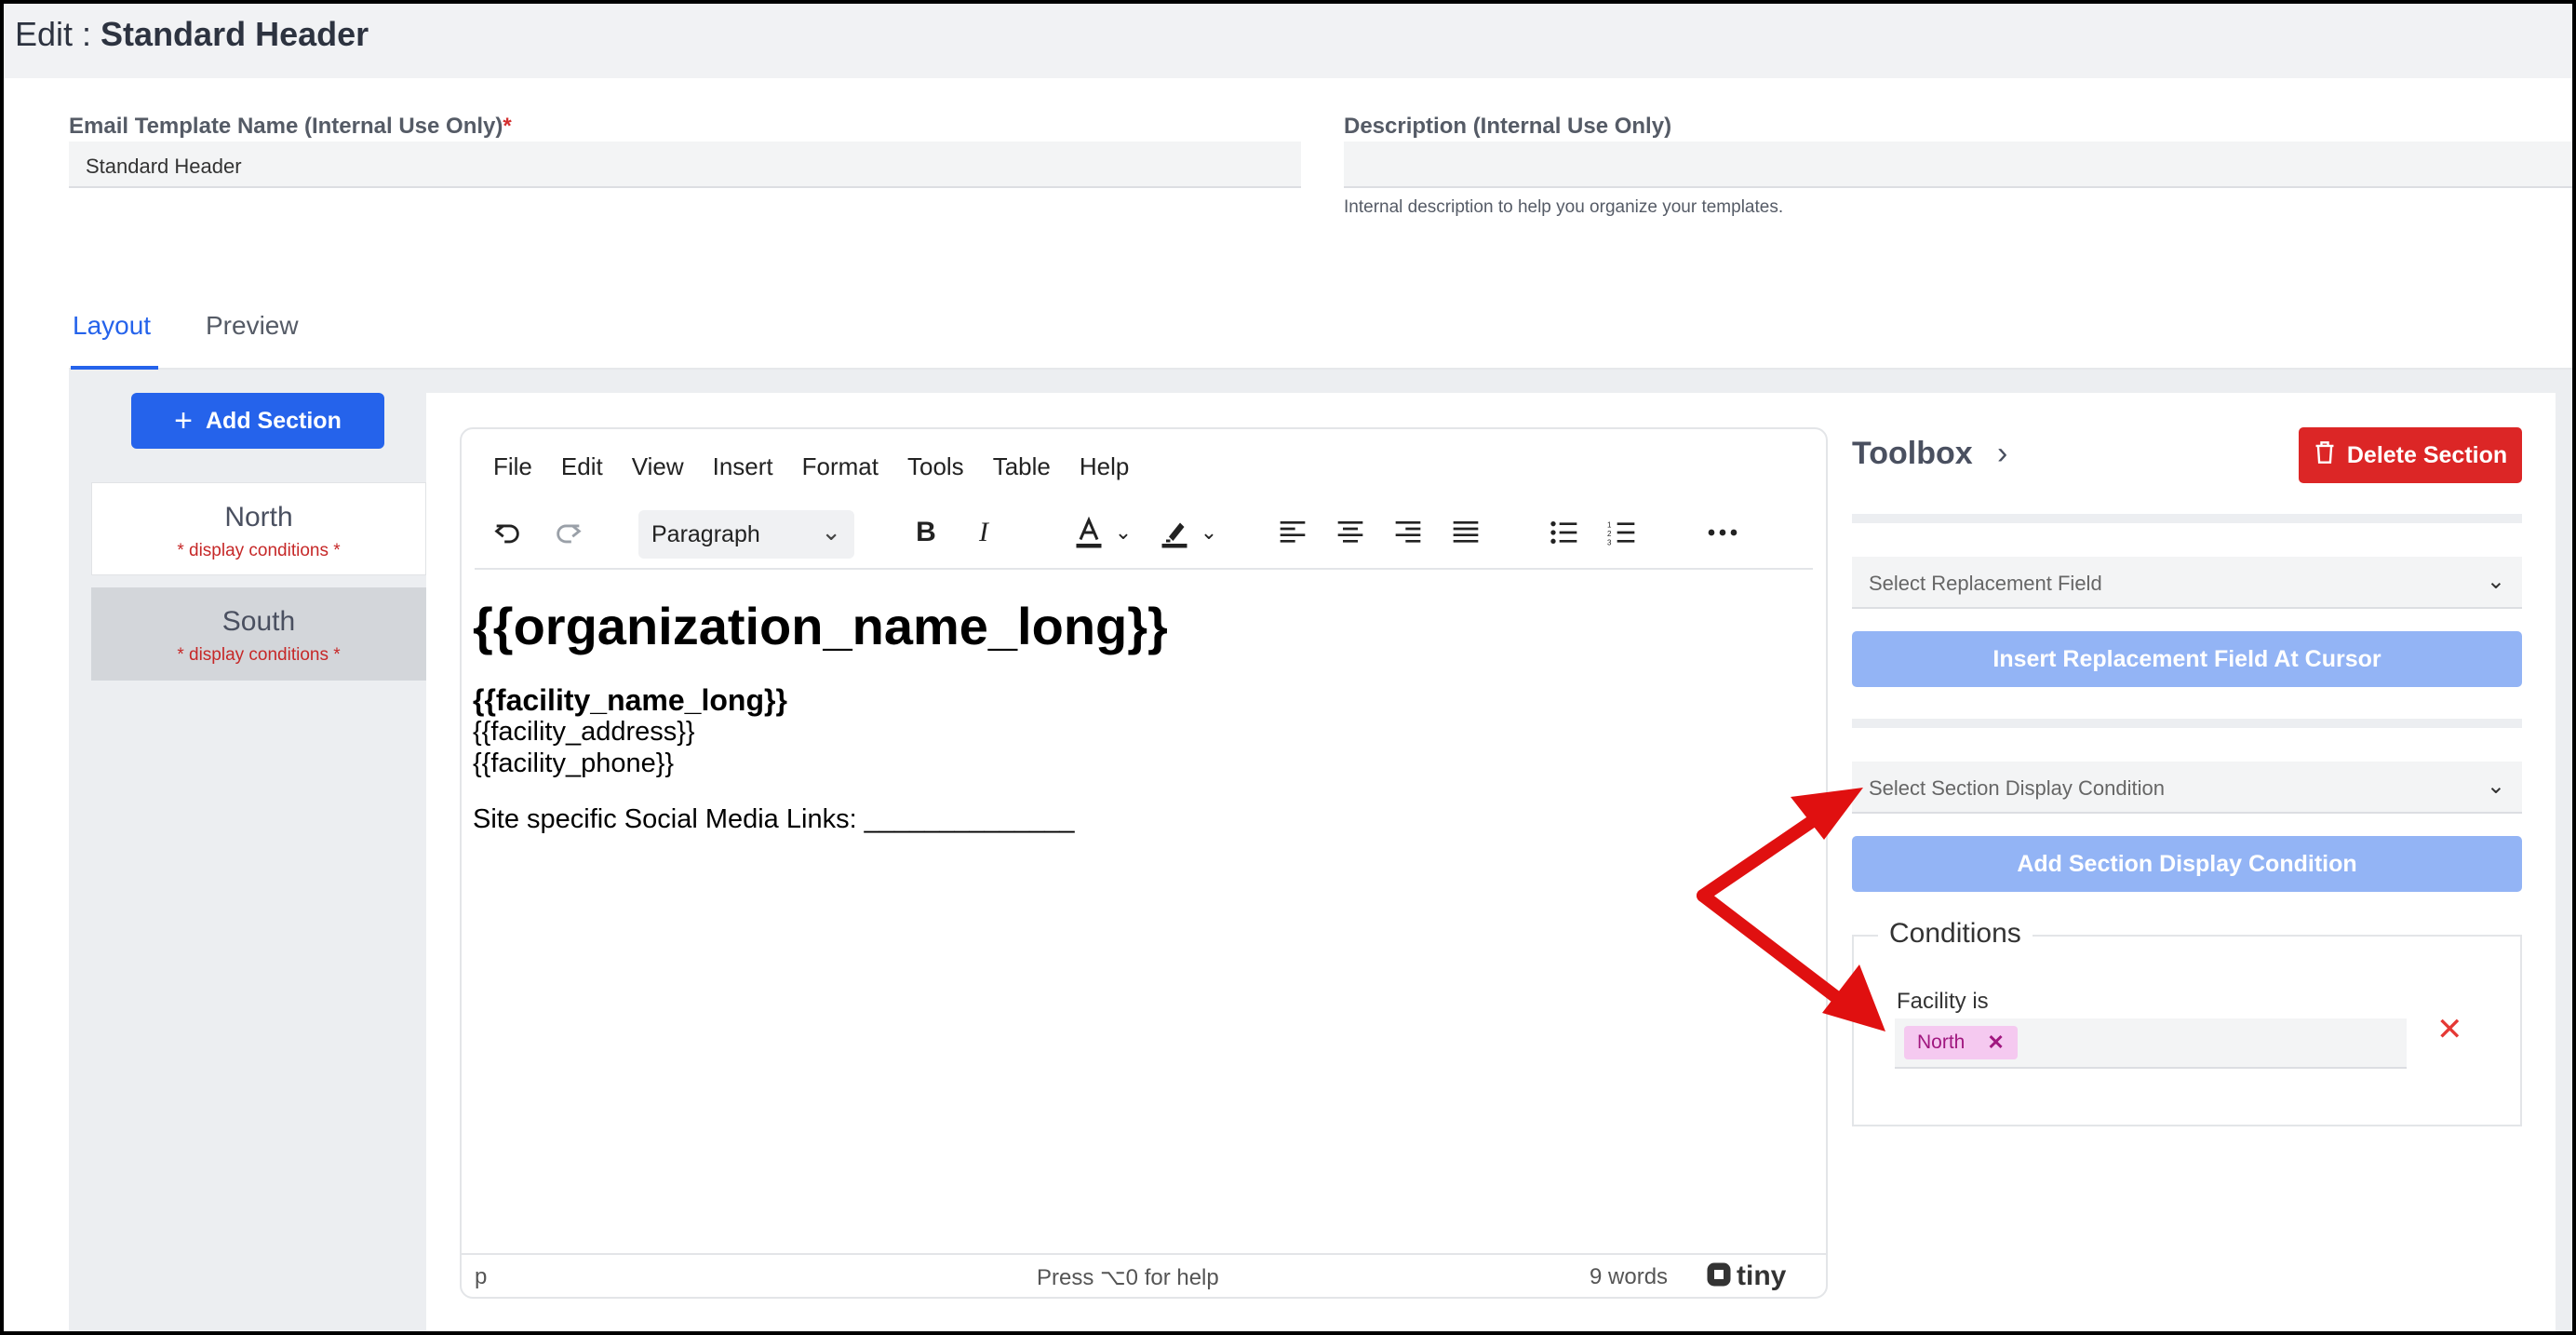 The width and height of the screenshot is (2576, 1335). Describe the element at coordinates (584, 732) in the screenshot. I see `content-facility-address: {{facility_address}}` at that location.